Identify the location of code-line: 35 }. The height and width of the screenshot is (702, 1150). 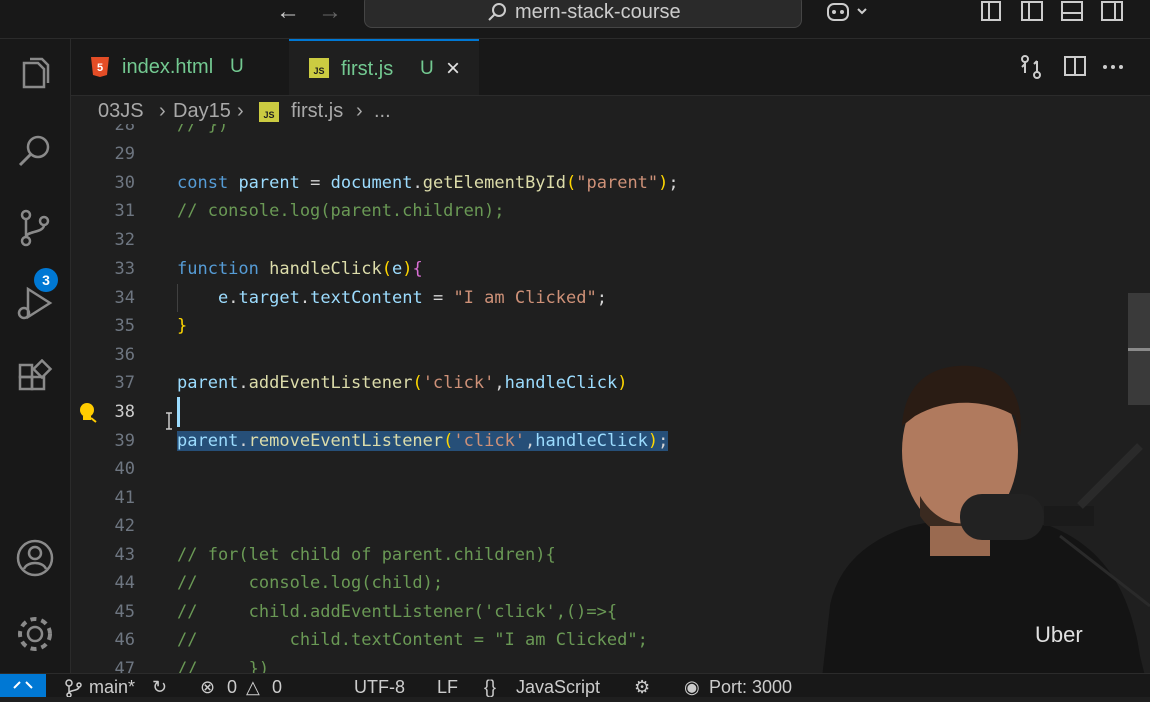
(610, 326).